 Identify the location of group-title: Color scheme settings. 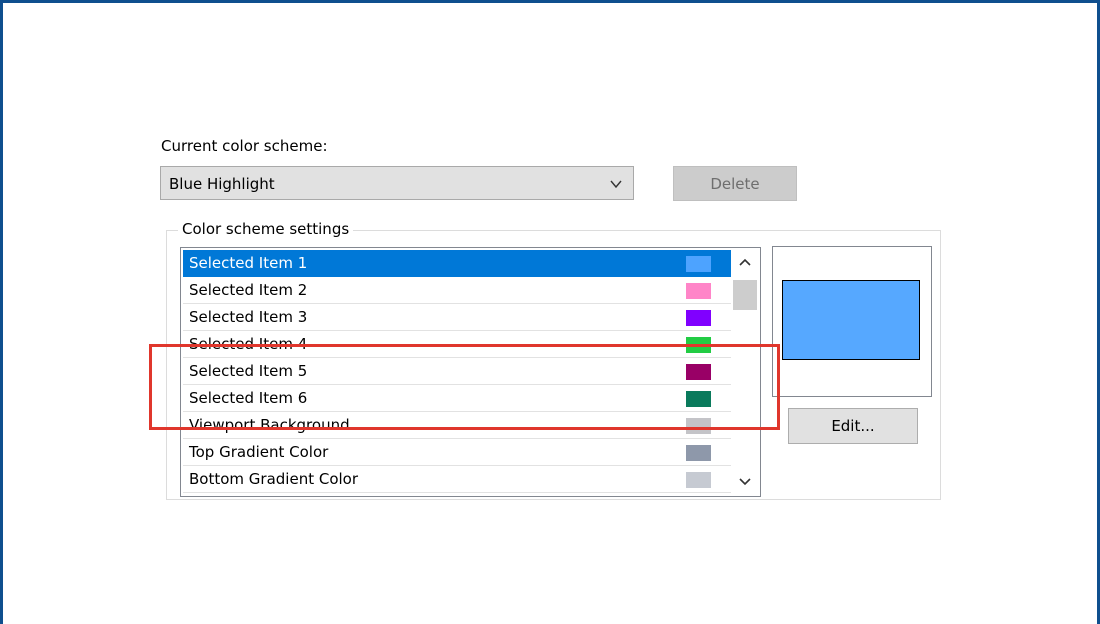
(266, 229).